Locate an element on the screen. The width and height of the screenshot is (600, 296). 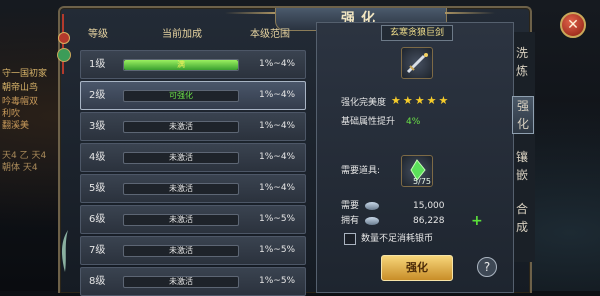
level-row: 3级 未激活 1%~4% is located at coordinates (193, 126).